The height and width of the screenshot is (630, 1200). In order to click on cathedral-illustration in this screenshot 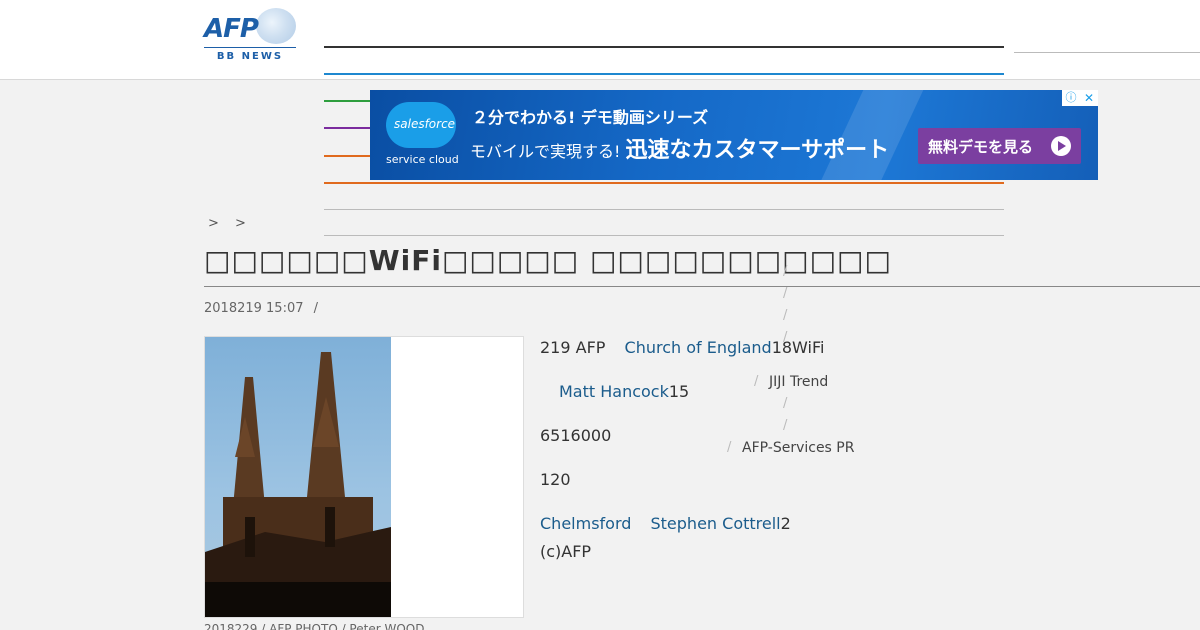, I will do `click(298, 484)`.